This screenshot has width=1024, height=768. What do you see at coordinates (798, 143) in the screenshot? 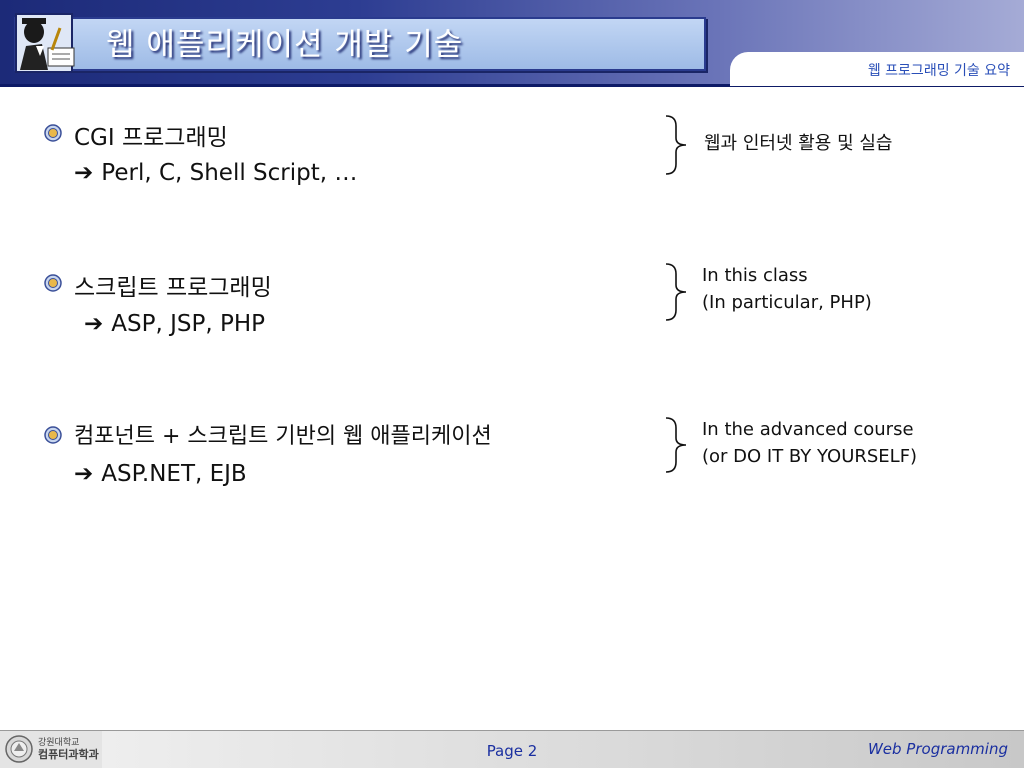
I see `note-web-internet-practice: 웹과 인터넷 활용 및 실습` at bounding box center [798, 143].